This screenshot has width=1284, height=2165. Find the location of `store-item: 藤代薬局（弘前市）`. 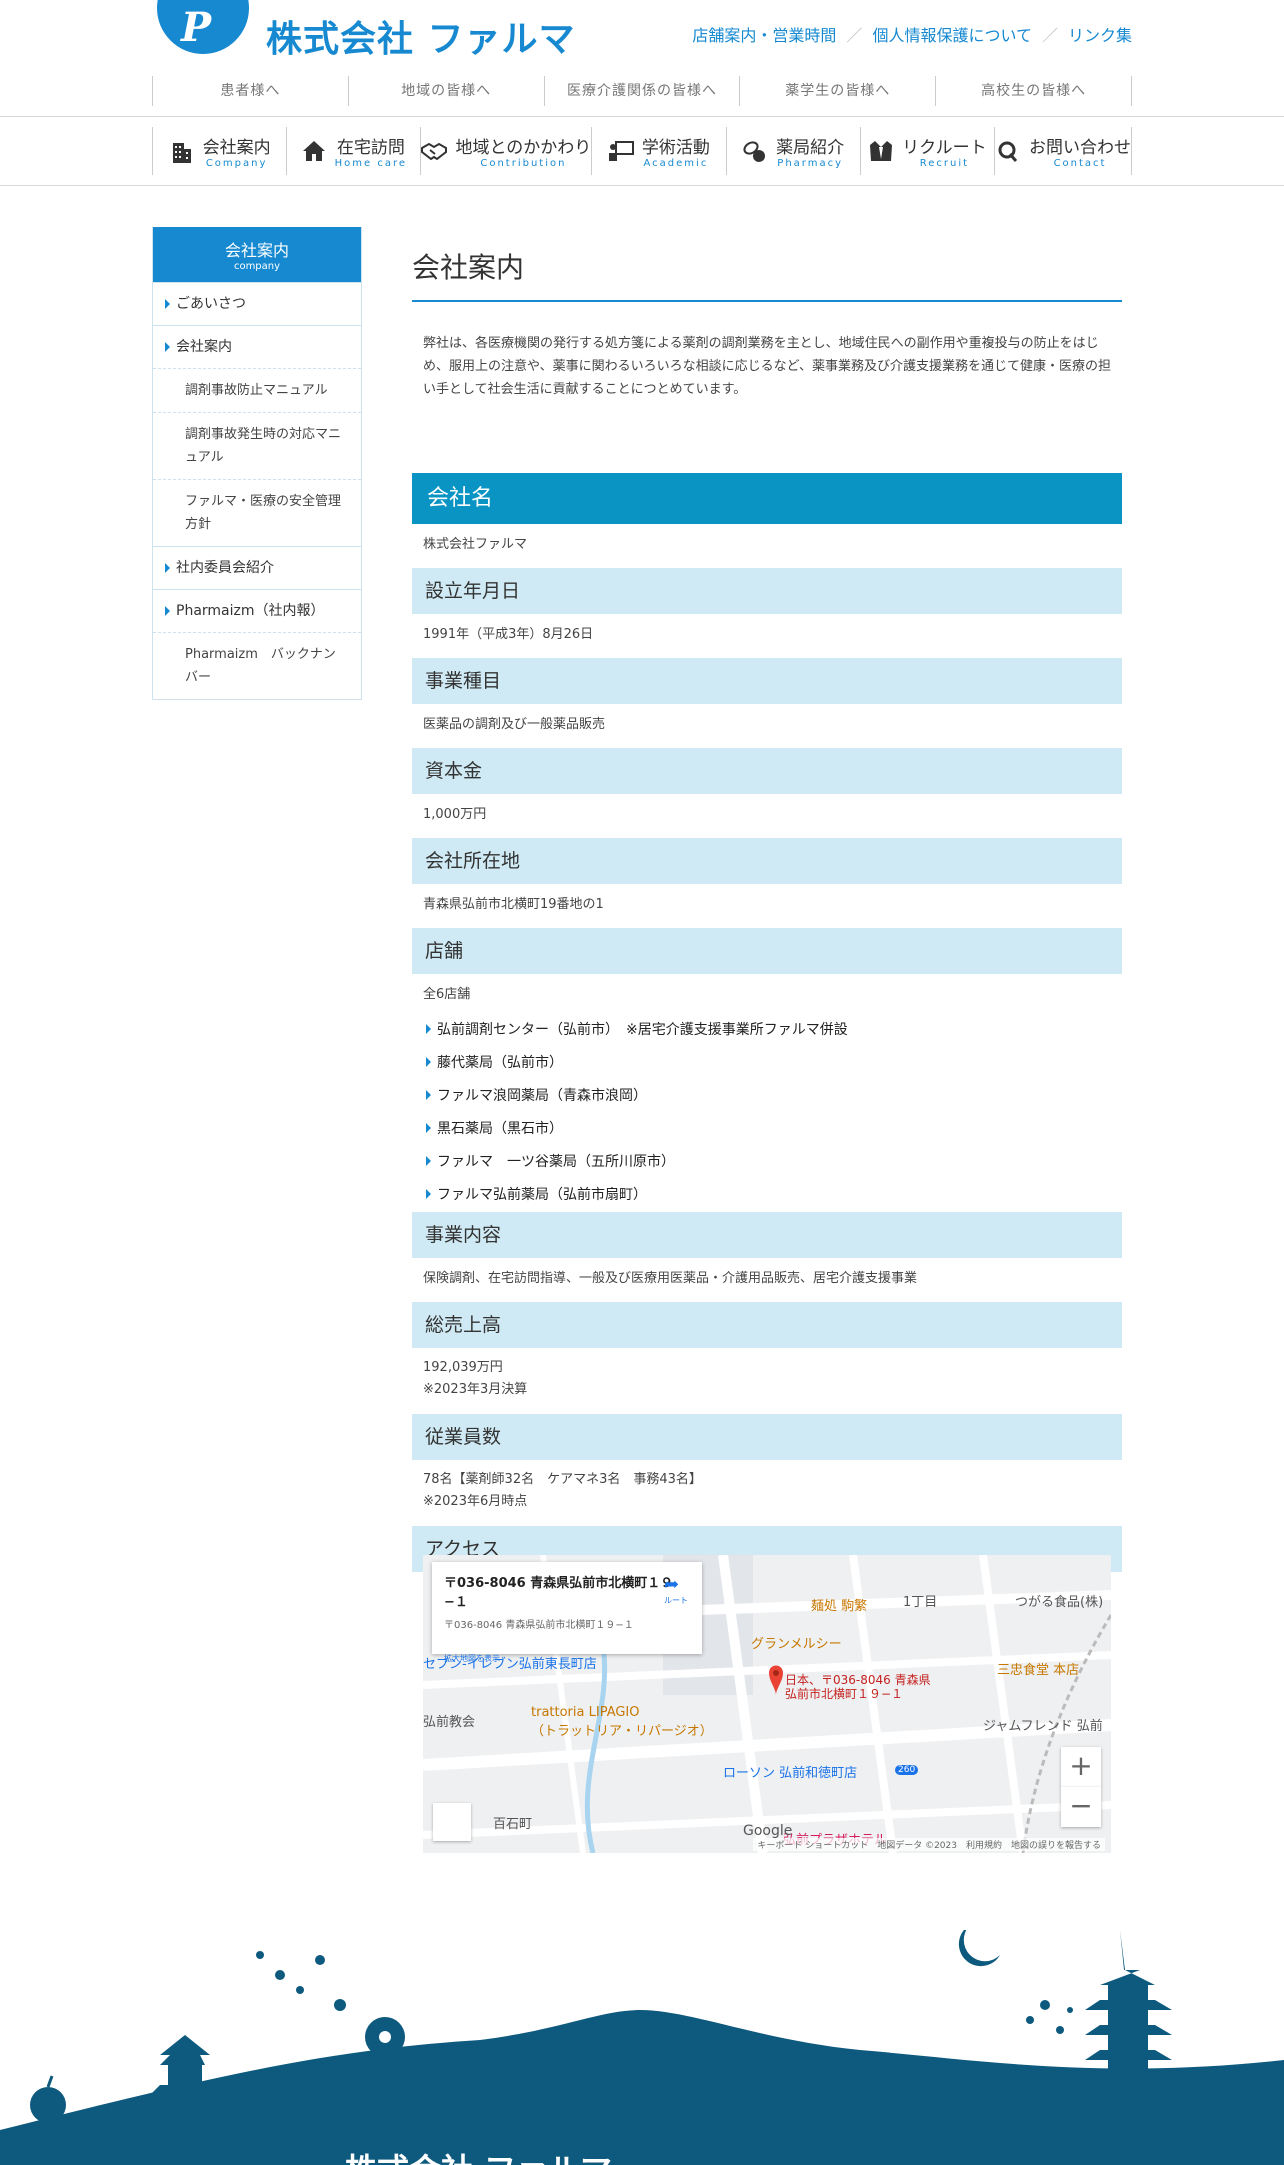

store-item: 藤代薬局（弘前市） is located at coordinates (767, 1061).